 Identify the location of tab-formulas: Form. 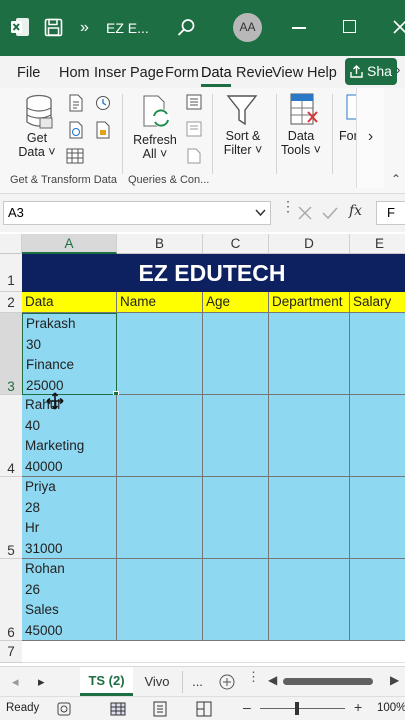
(182, 73).